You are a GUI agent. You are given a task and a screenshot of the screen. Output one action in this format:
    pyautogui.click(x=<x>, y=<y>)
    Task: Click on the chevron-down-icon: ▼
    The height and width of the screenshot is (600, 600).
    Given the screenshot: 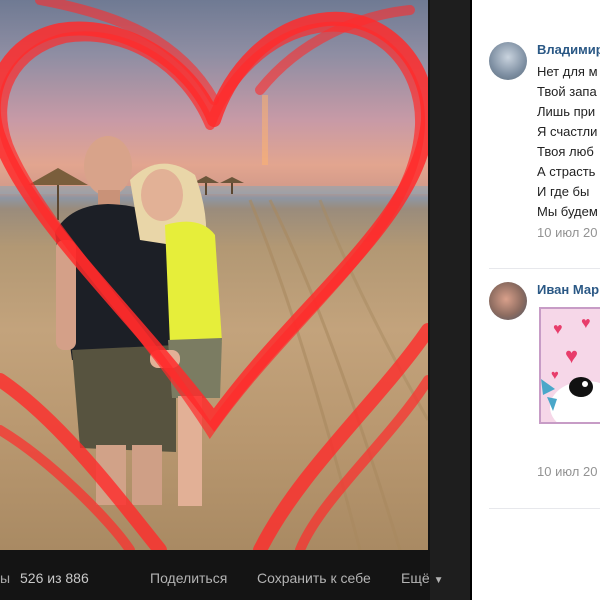 What is the action you would take?
    pyautogui.click(x=438, y=580)
    